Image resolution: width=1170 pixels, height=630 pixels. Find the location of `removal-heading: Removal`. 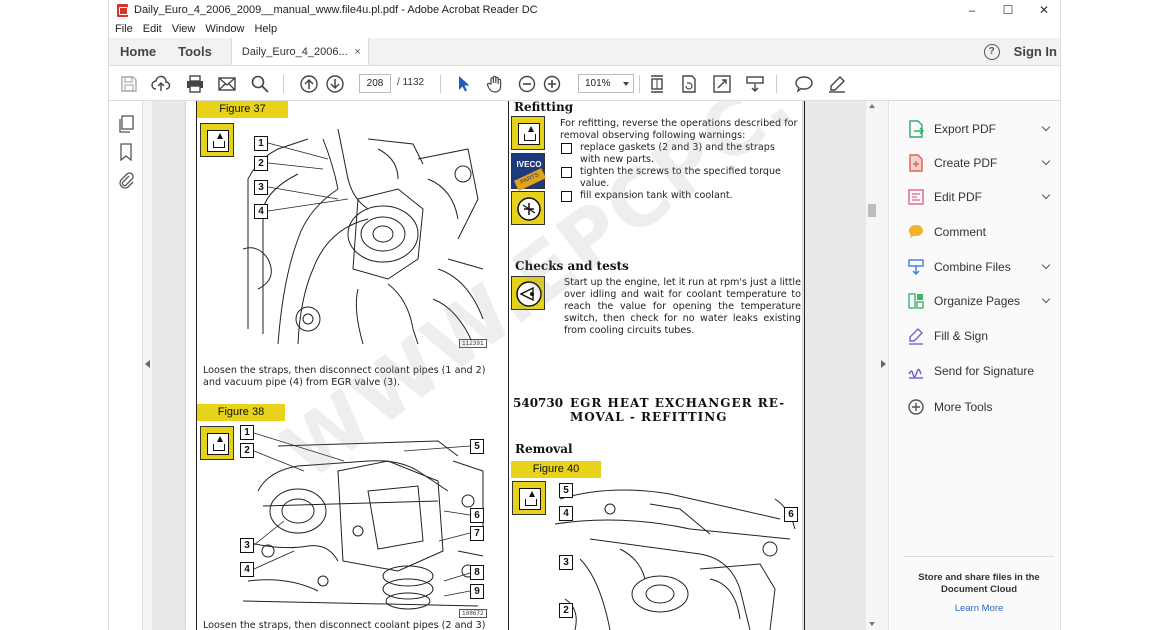

removal-heading: Removal is located at coordinates (544, 449).